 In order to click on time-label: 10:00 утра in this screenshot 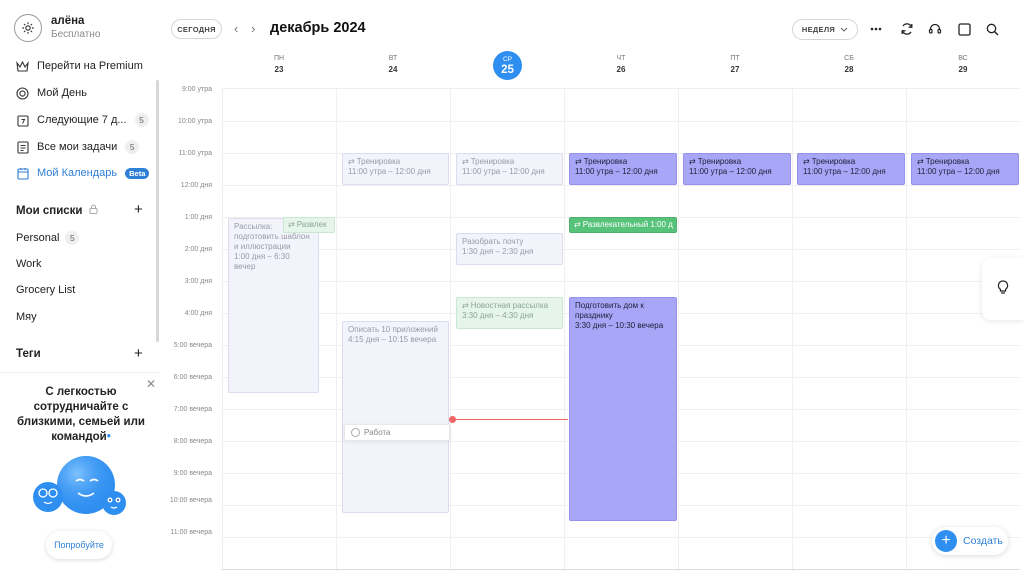, I will do `click(195, 121)`.